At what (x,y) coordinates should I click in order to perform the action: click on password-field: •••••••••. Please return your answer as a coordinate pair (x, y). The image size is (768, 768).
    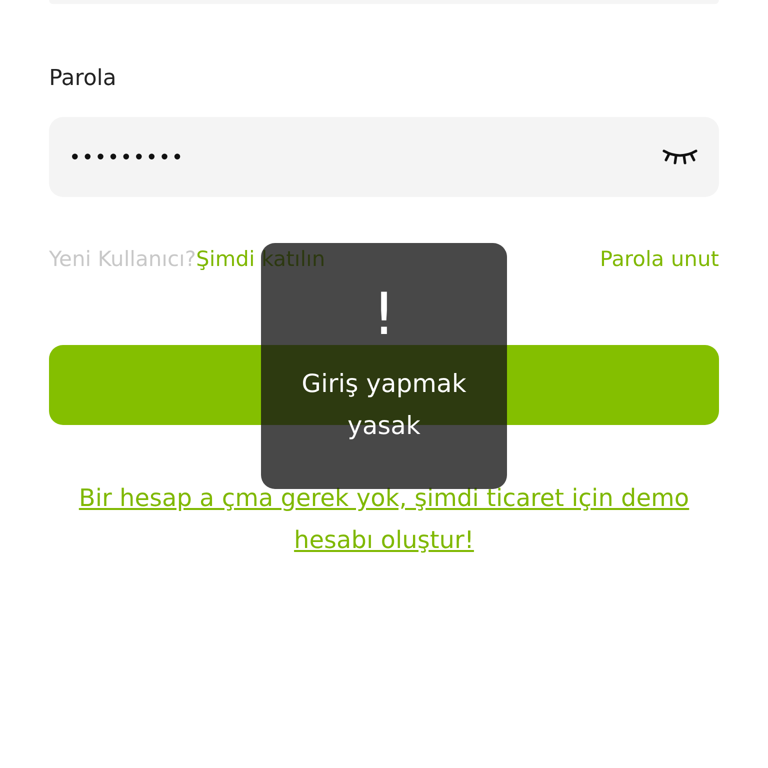
    Looking at the image, I should click on (384, 157).